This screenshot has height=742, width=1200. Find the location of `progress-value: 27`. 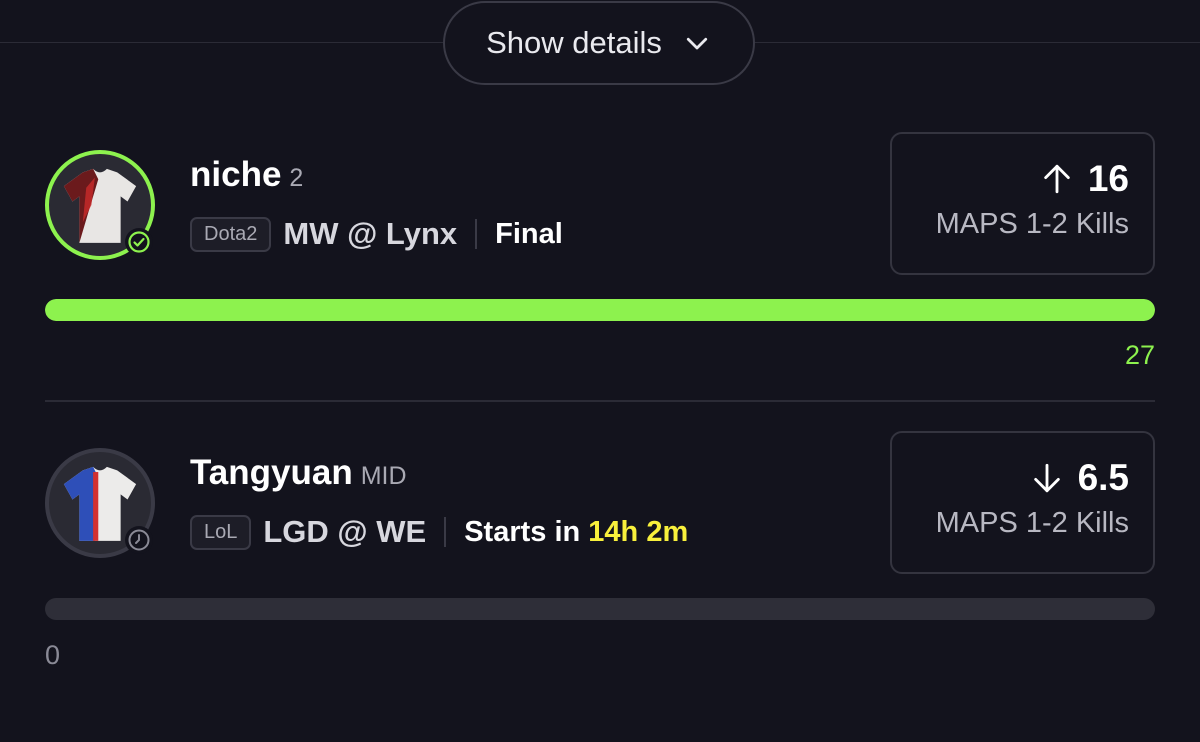

progress-value: 27 is located at coordinates (1139, 355).